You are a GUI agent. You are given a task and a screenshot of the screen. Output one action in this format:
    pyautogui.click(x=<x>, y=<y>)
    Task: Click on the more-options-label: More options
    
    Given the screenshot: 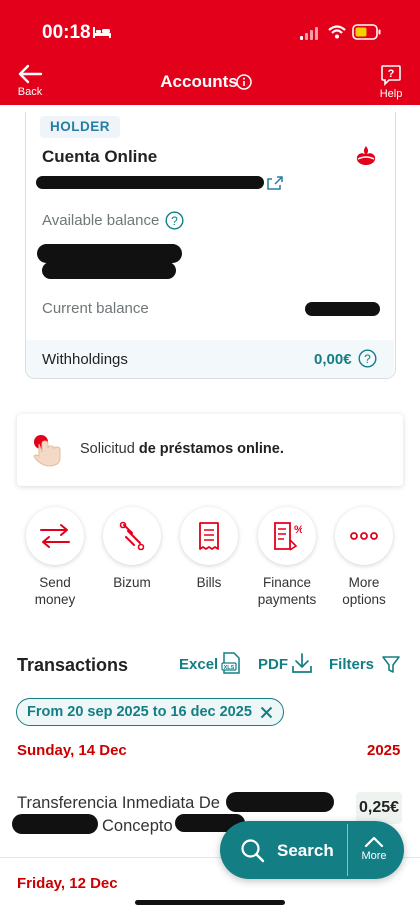 What is the action you would take?
    pyautogui.click(x=364, y=591)
    